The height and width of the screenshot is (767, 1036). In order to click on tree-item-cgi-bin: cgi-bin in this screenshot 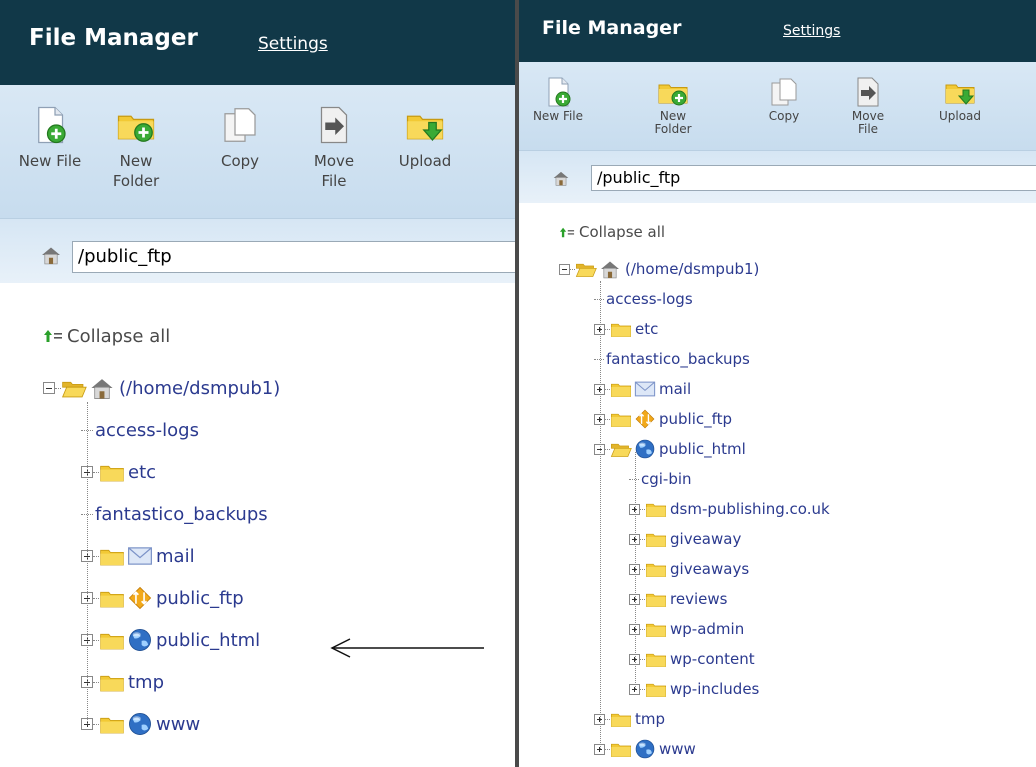, I will do `click(660, 479)`.